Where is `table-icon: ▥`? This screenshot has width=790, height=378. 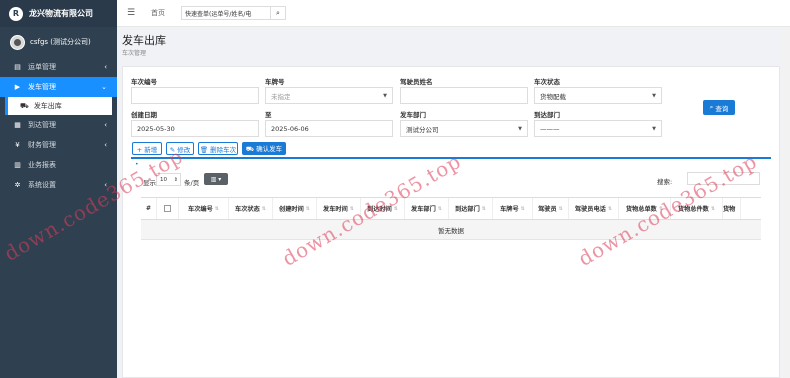 table-icon: ▥ is located at coordinates (17, 165).